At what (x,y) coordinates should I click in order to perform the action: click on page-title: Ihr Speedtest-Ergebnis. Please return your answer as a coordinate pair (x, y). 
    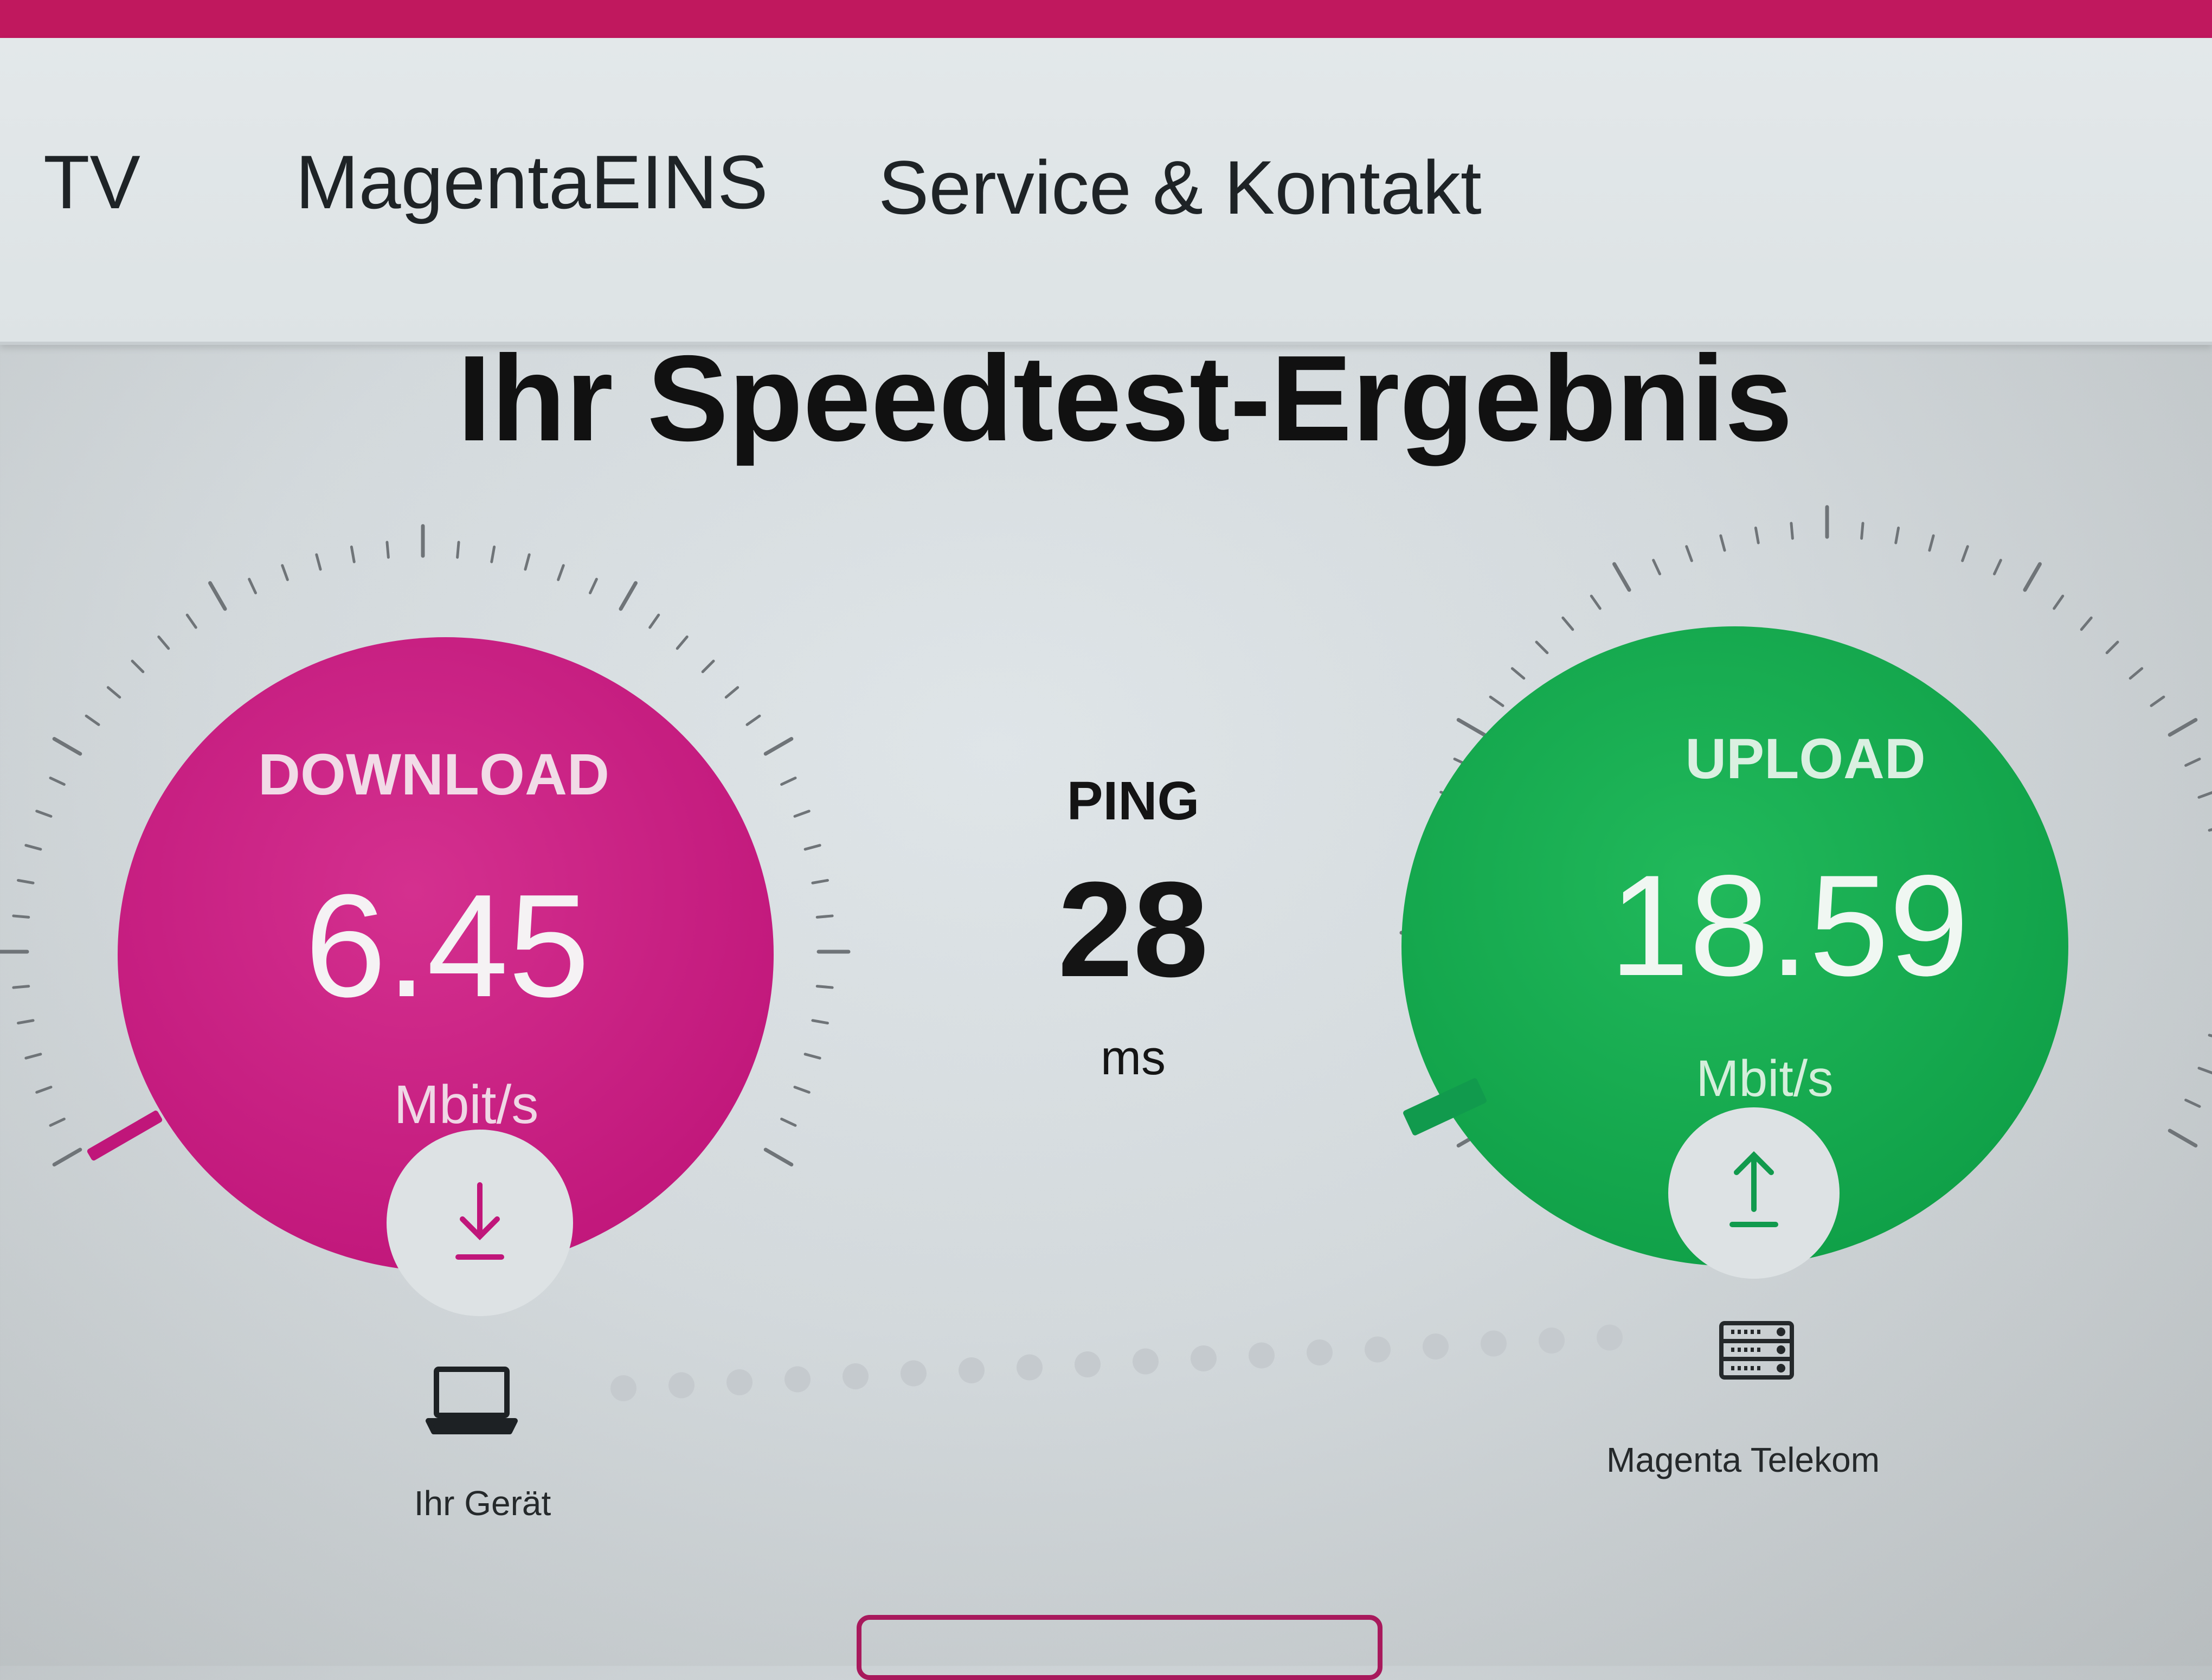
    Looking at the image, I should click on (1125, 398).